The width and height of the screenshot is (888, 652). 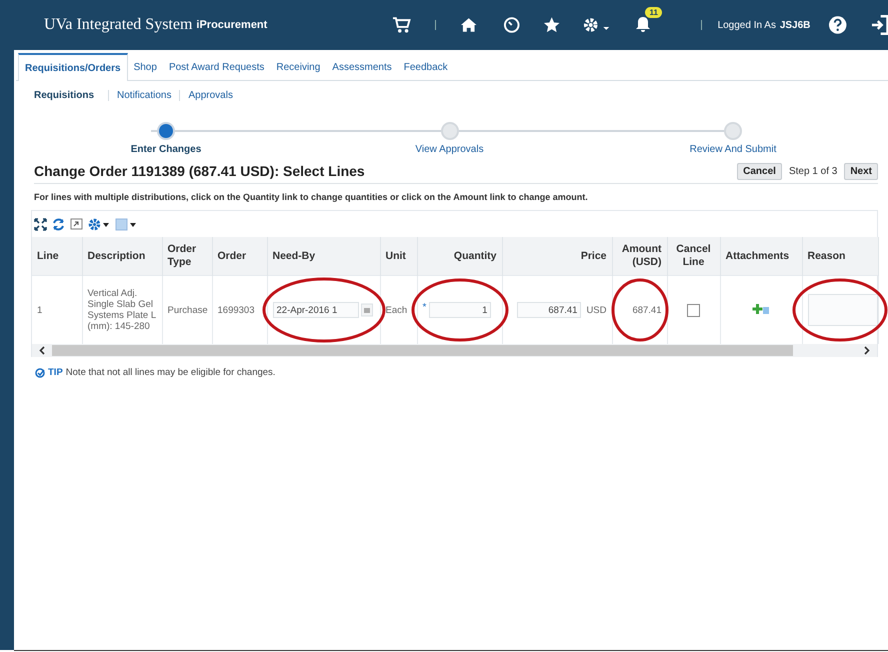 What do you see at coordinates (57, 256) in the screenshot?
I see `column-header: Line` at bounding box center [57, 256].